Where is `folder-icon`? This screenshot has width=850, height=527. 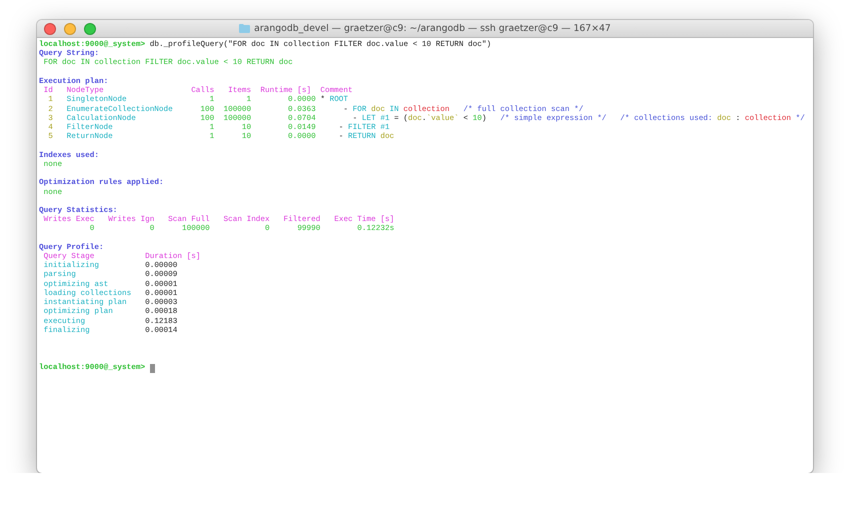 folder-icon is located at coordinates (244, 28).